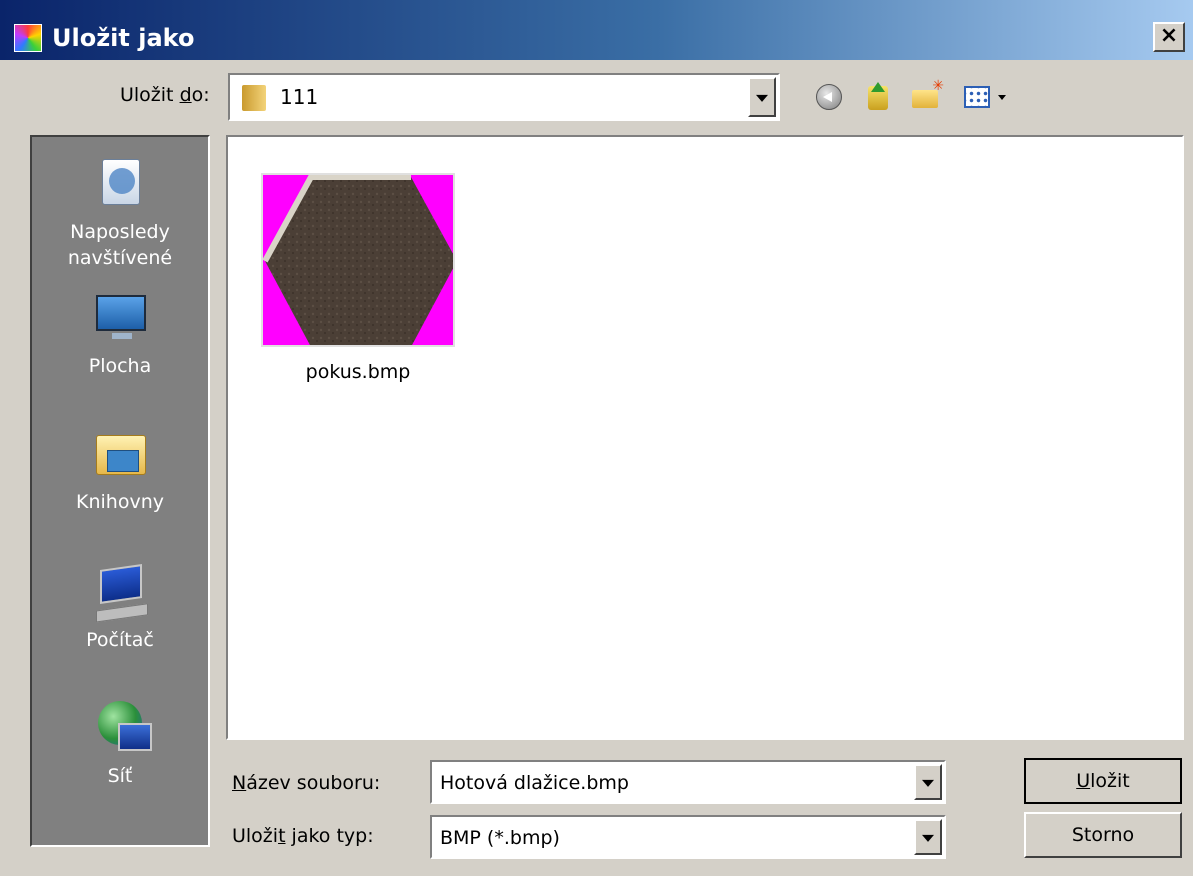 This screenshot has width=1193, height=876. What do you see at coordinates (120, 245) in the screenshot?
I see `place-label: Naposledy navštívené` at bounding box center [120, 245].